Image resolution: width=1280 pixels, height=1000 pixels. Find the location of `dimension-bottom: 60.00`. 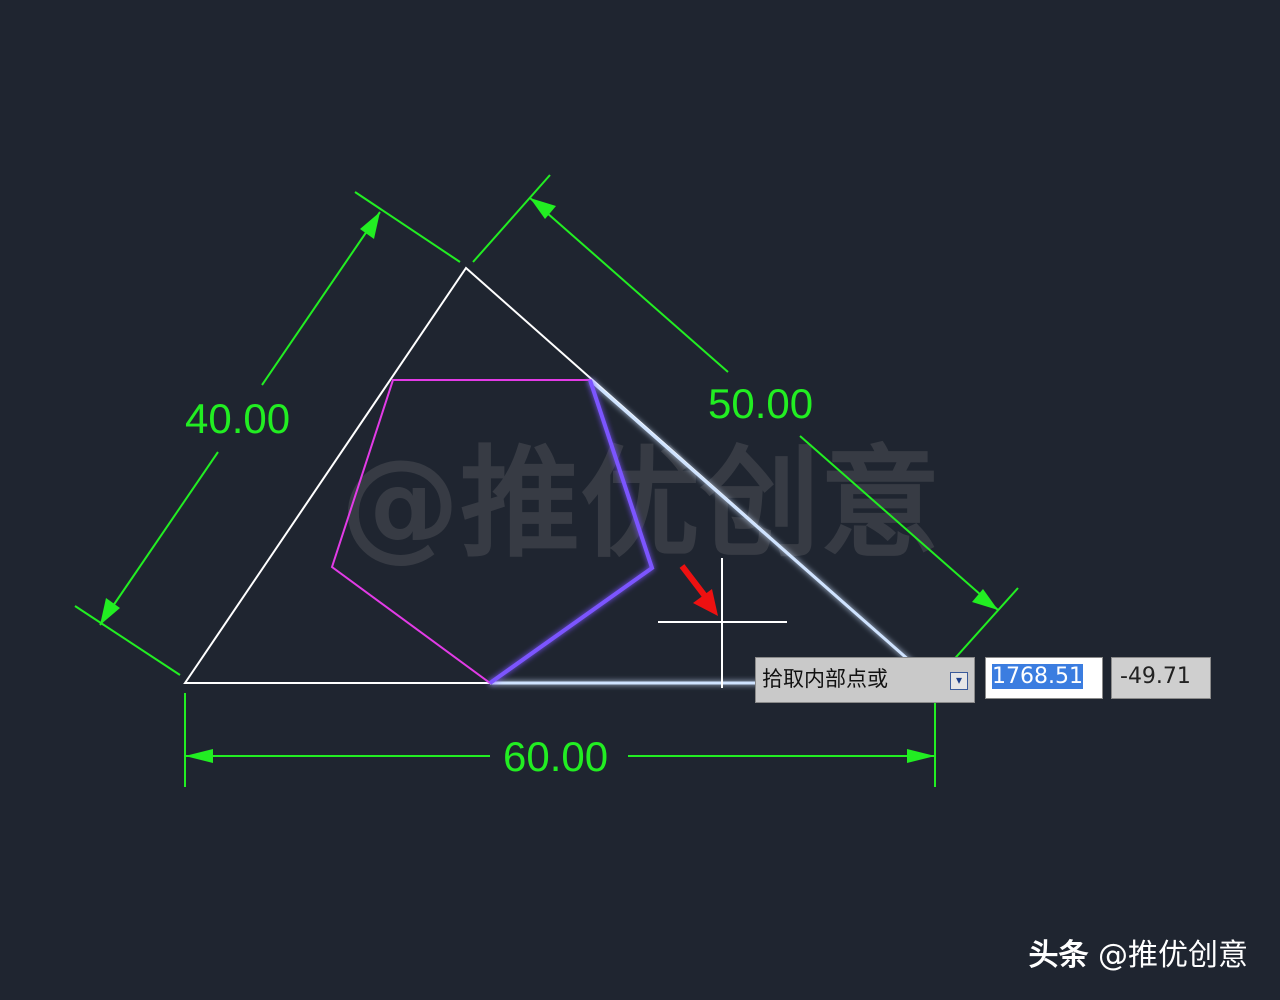

dimension-bottom: 60.00 is located at coordinates (560, 740).